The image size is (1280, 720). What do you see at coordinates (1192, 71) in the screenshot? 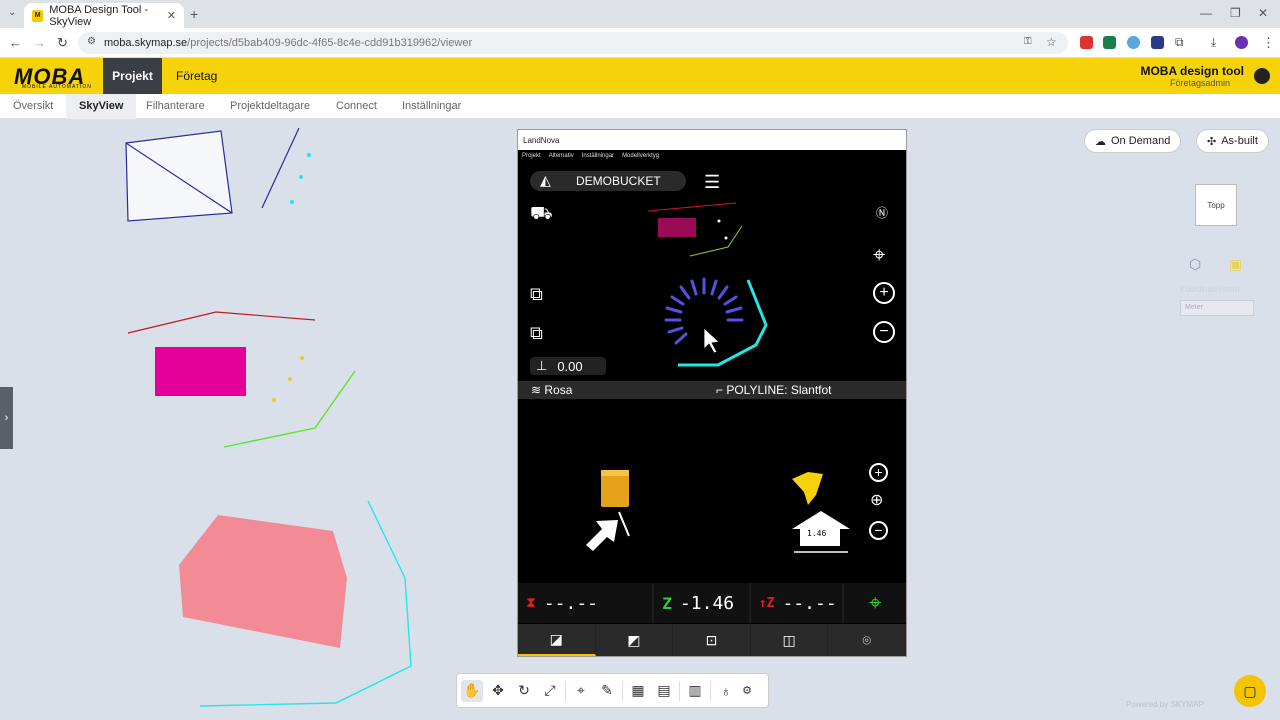
I see `user-name: MOBA design tool` at bounding box center [1192, 71].